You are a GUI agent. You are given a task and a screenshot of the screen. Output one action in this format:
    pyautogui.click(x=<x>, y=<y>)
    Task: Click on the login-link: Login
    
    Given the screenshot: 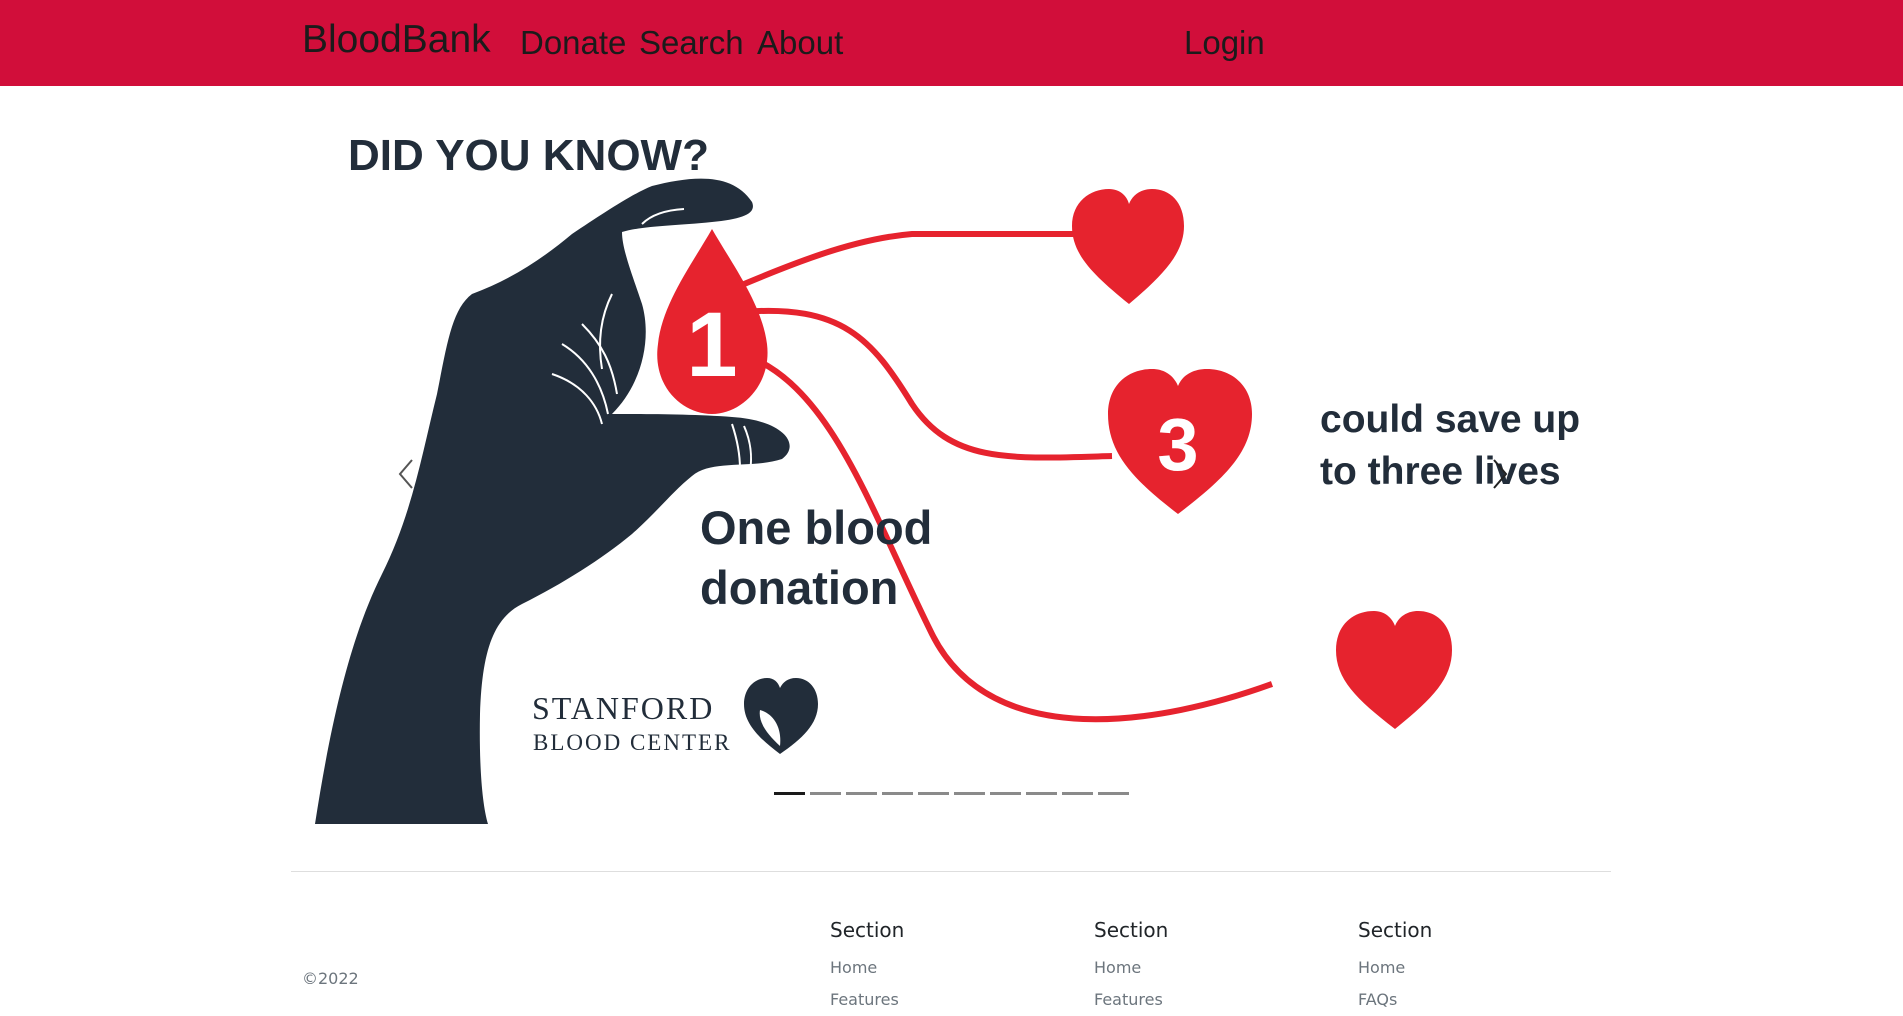 What is the action you would take?
    pyautogui.click(x=1224, y=43)
    